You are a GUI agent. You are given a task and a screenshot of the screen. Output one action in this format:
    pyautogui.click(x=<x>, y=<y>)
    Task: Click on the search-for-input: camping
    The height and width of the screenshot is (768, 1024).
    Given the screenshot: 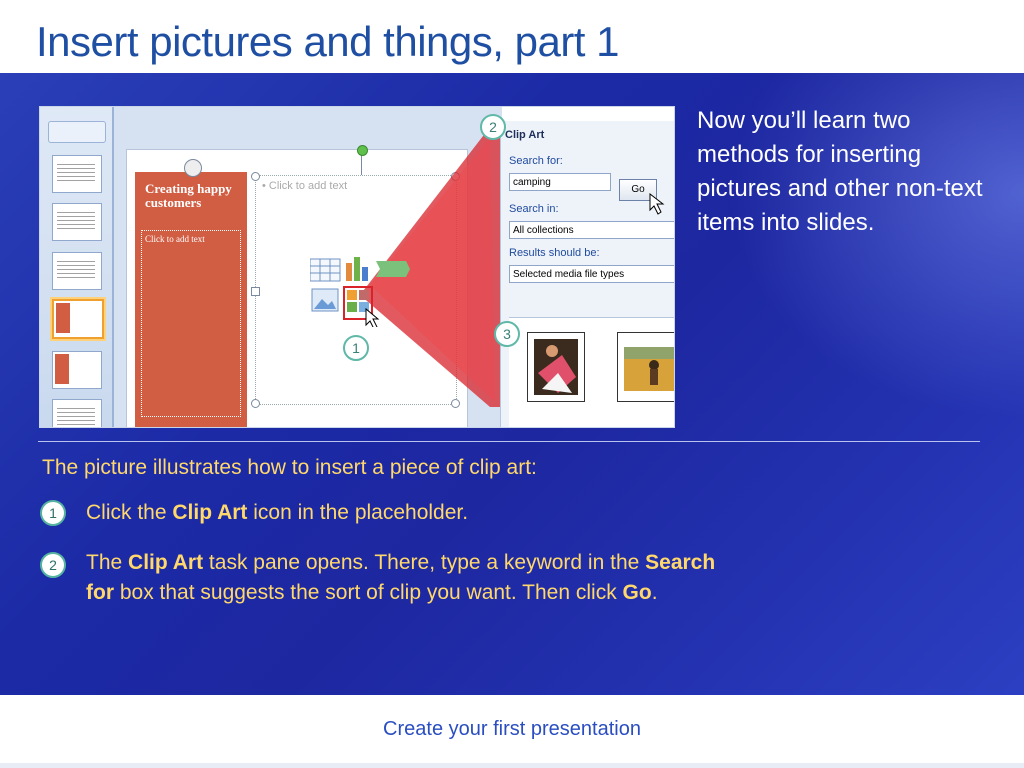 What is the action you would take?
    pyautogui.click(x=560, y=182)
    